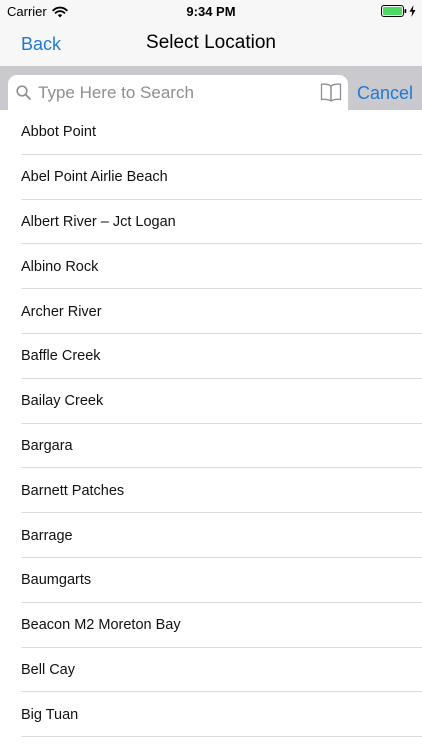  I want to click on list-item-label: Bailay Creek, so click(62, 401).